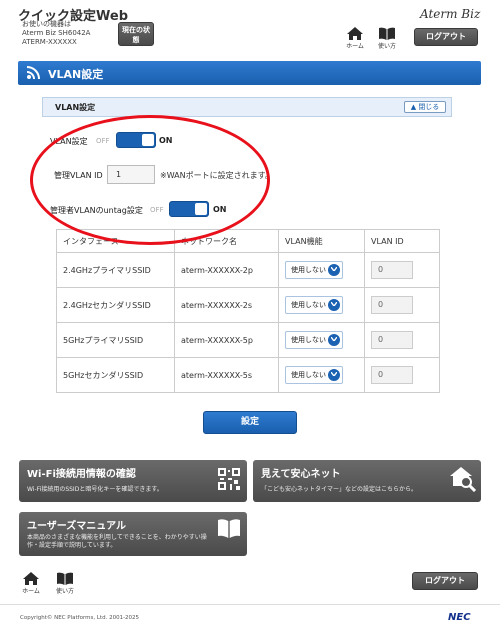 The image size is (500, 634). I want to click on table-row: 2.4GHzセカンダリSSID aterm-XXXXXX-2s 使用しない 0, so click(248, 305).